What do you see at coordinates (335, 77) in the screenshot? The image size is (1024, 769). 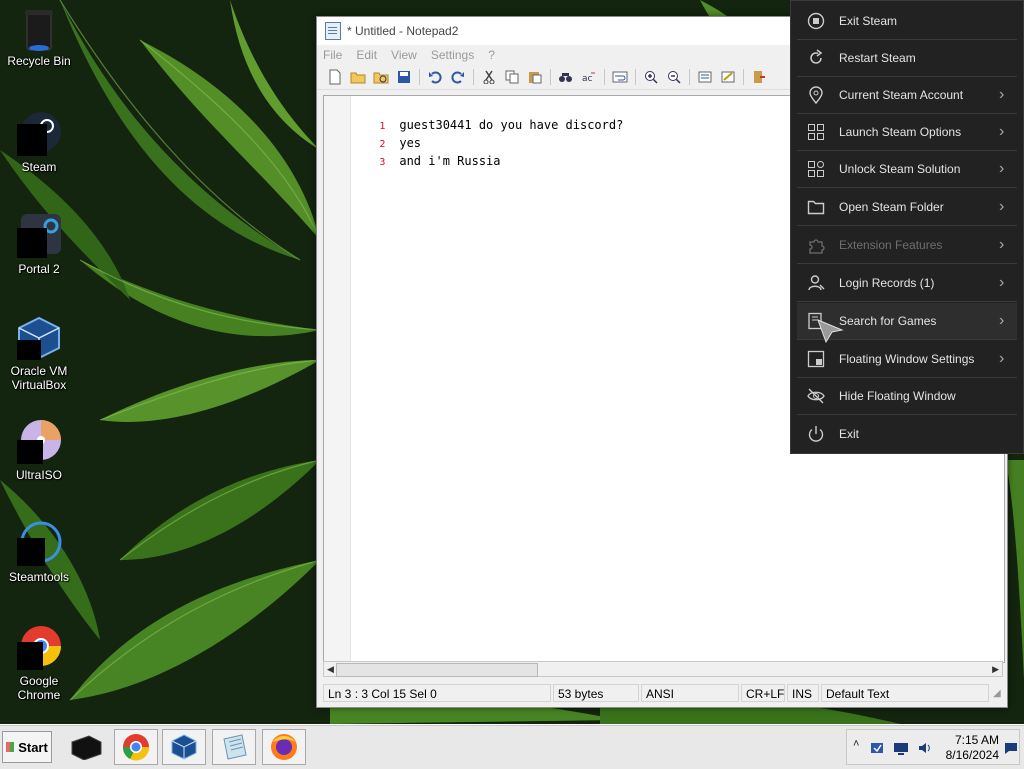 I see `new-file-icon` at bounding box center [335, 77].